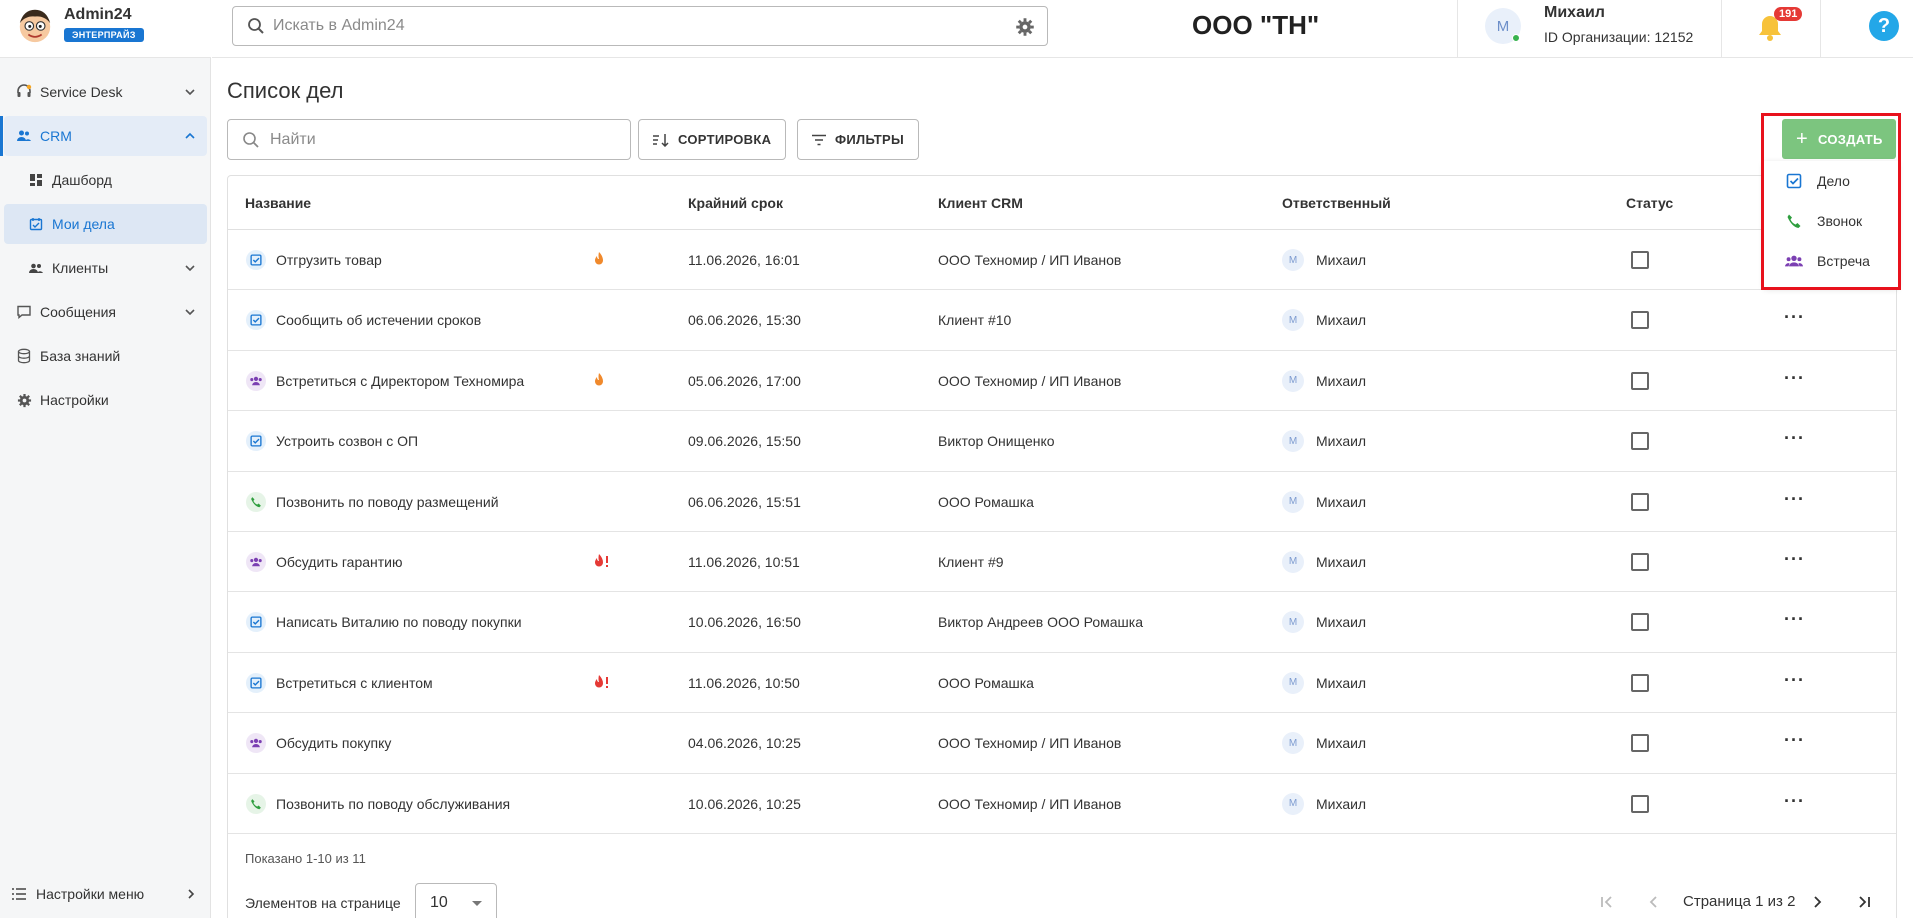 The height and width of the screenshot is (918, 1913). I want to click on prev-page-icon, so click(1654, 902).